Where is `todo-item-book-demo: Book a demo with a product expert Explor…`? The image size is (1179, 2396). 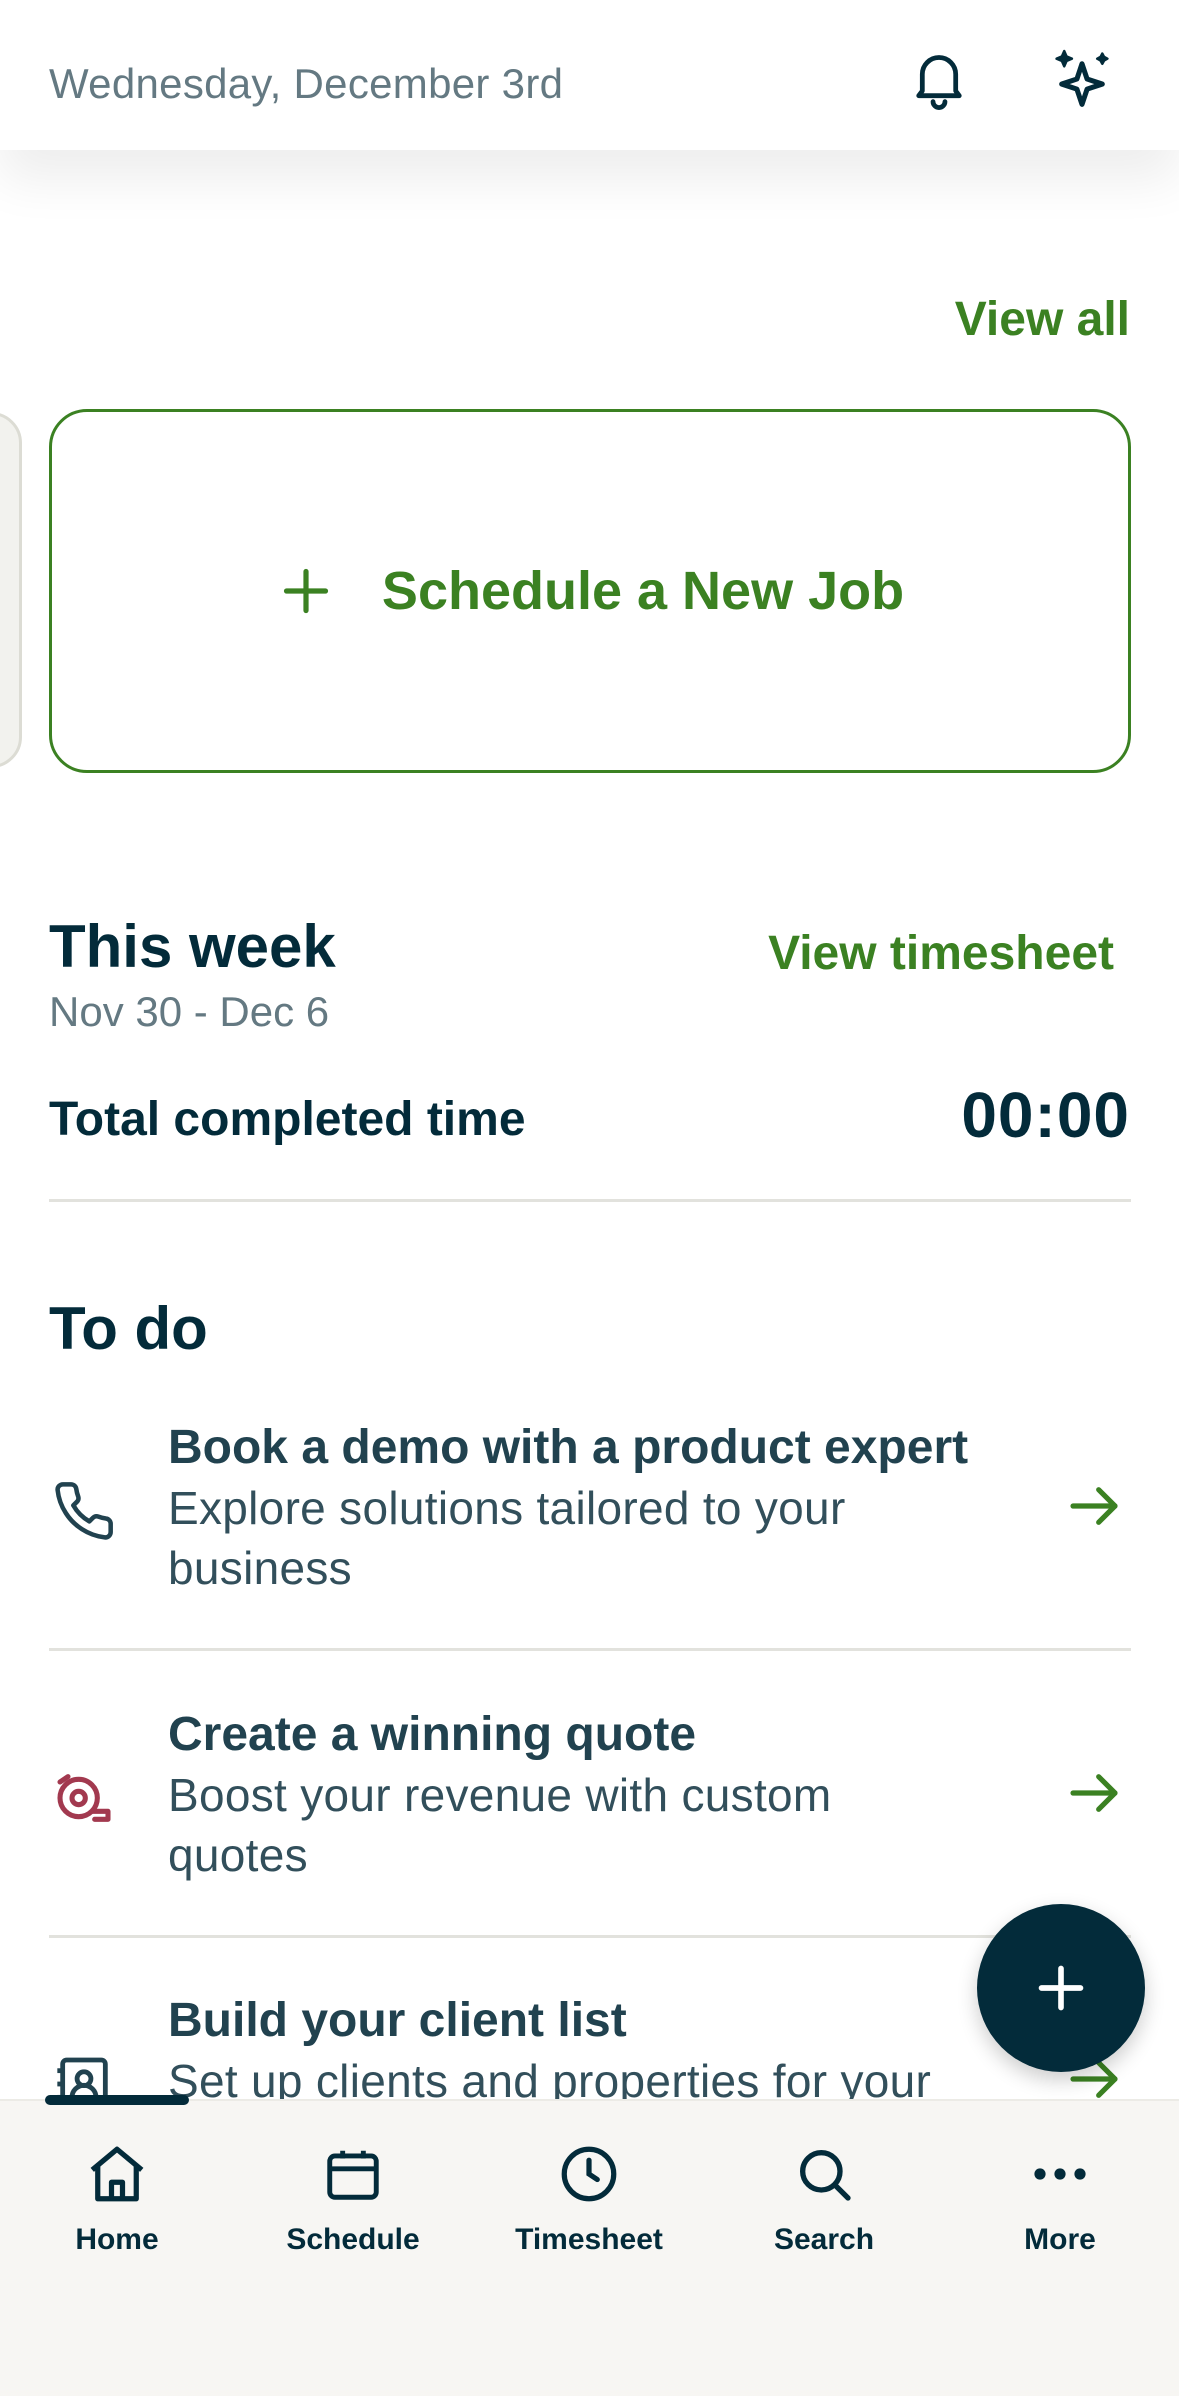
todo-item-book-demo: Book a demo with a product expert Explor… is located at coordinates (589, 1534).